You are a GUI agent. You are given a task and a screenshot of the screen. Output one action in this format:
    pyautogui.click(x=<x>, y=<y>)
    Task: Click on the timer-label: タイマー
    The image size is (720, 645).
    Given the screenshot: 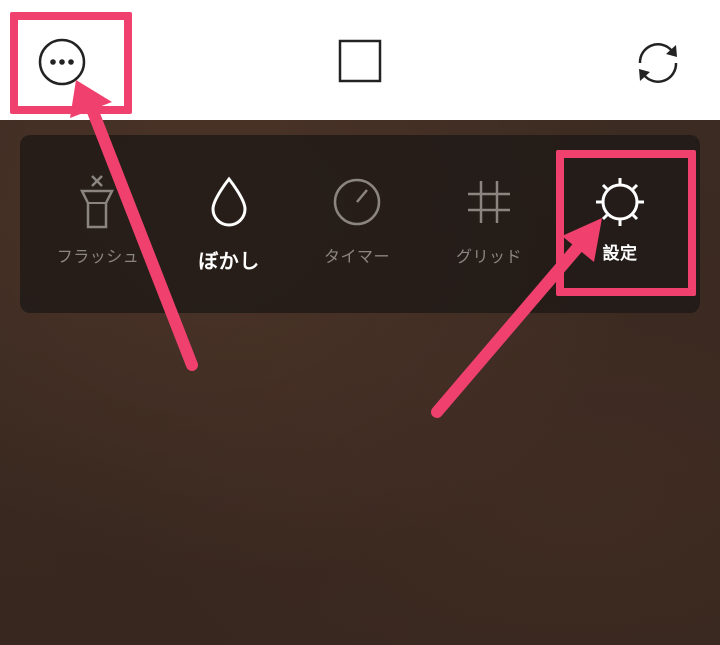 What is the action you would take?
    pyautogui.click(x=356, y=256)
    